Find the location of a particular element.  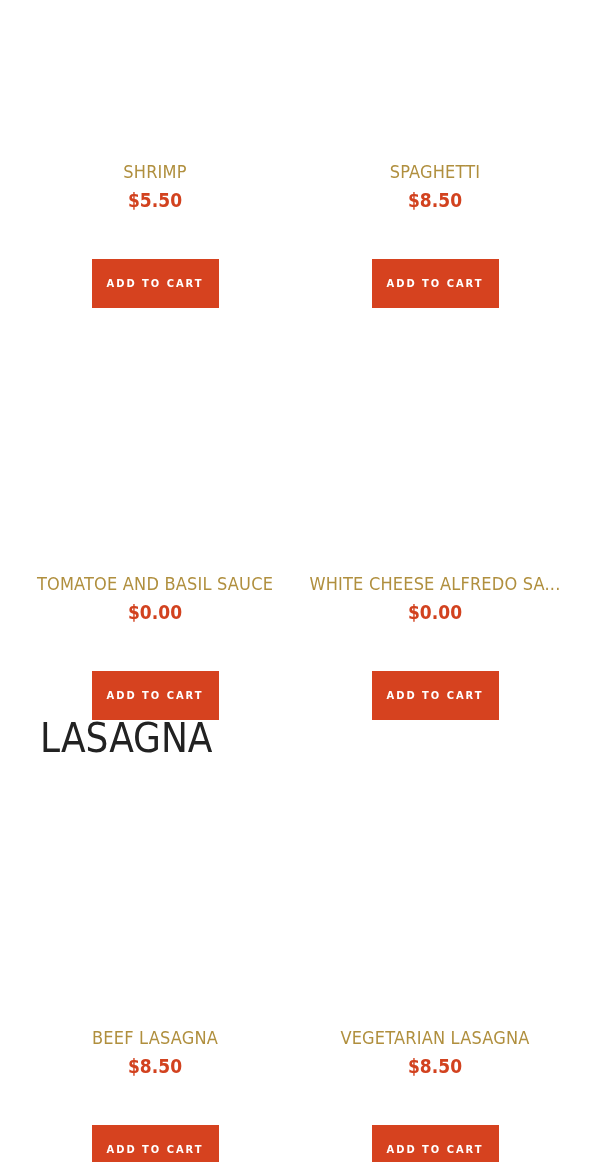

product-price: $5.50 is located at coordinates (155, 200).